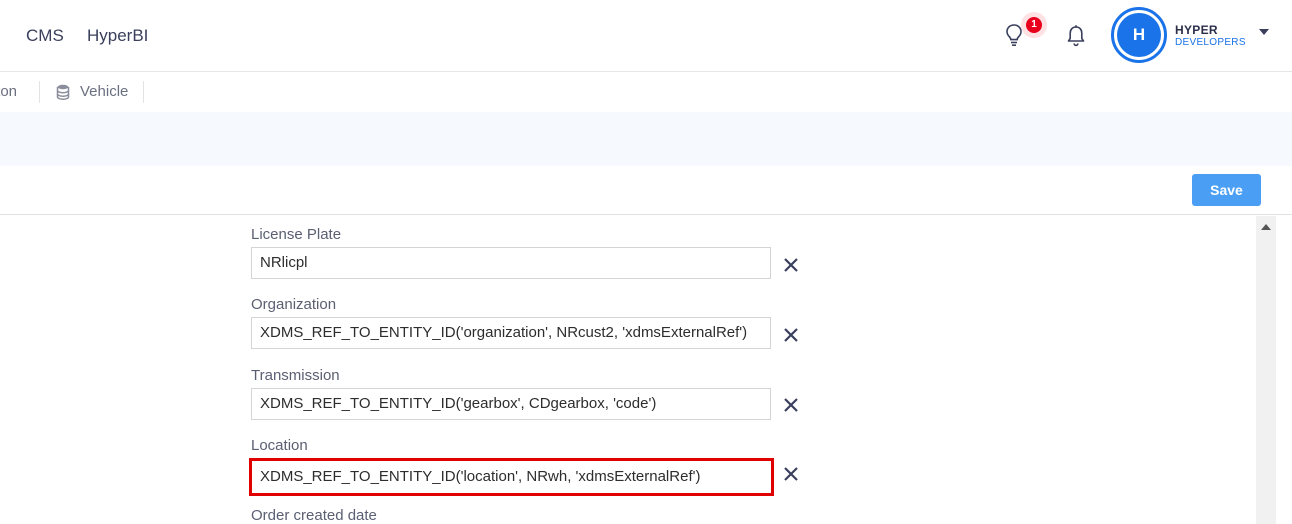  I want to click on tab-button: tton, so click(8, 91).